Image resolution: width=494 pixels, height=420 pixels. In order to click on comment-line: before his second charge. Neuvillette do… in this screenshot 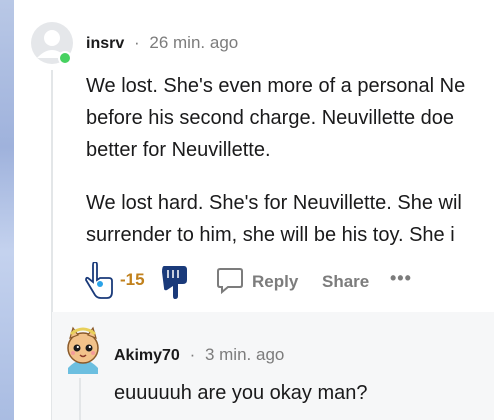, I will do `click(270, 118)`.